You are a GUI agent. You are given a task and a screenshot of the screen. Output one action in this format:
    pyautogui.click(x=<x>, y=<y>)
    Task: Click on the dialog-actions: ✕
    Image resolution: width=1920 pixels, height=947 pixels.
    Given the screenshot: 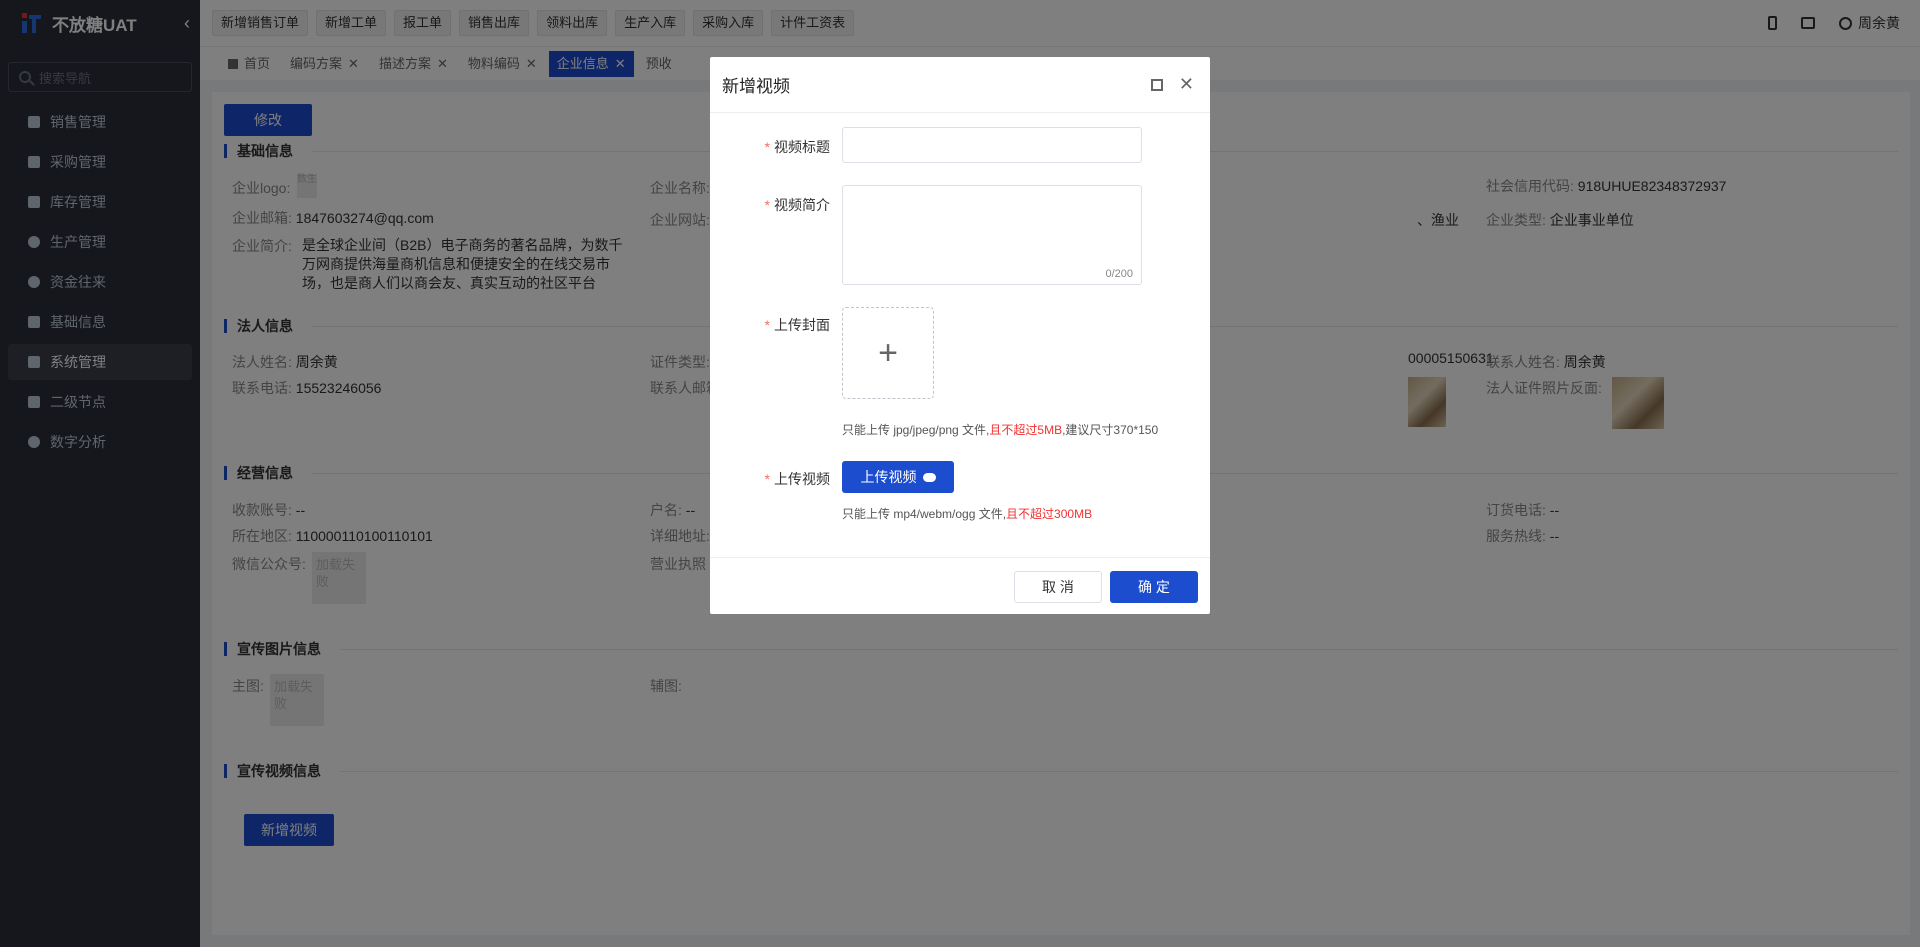 What is the action you would take?
    pyautogui.click(x=1180, y=84)
    